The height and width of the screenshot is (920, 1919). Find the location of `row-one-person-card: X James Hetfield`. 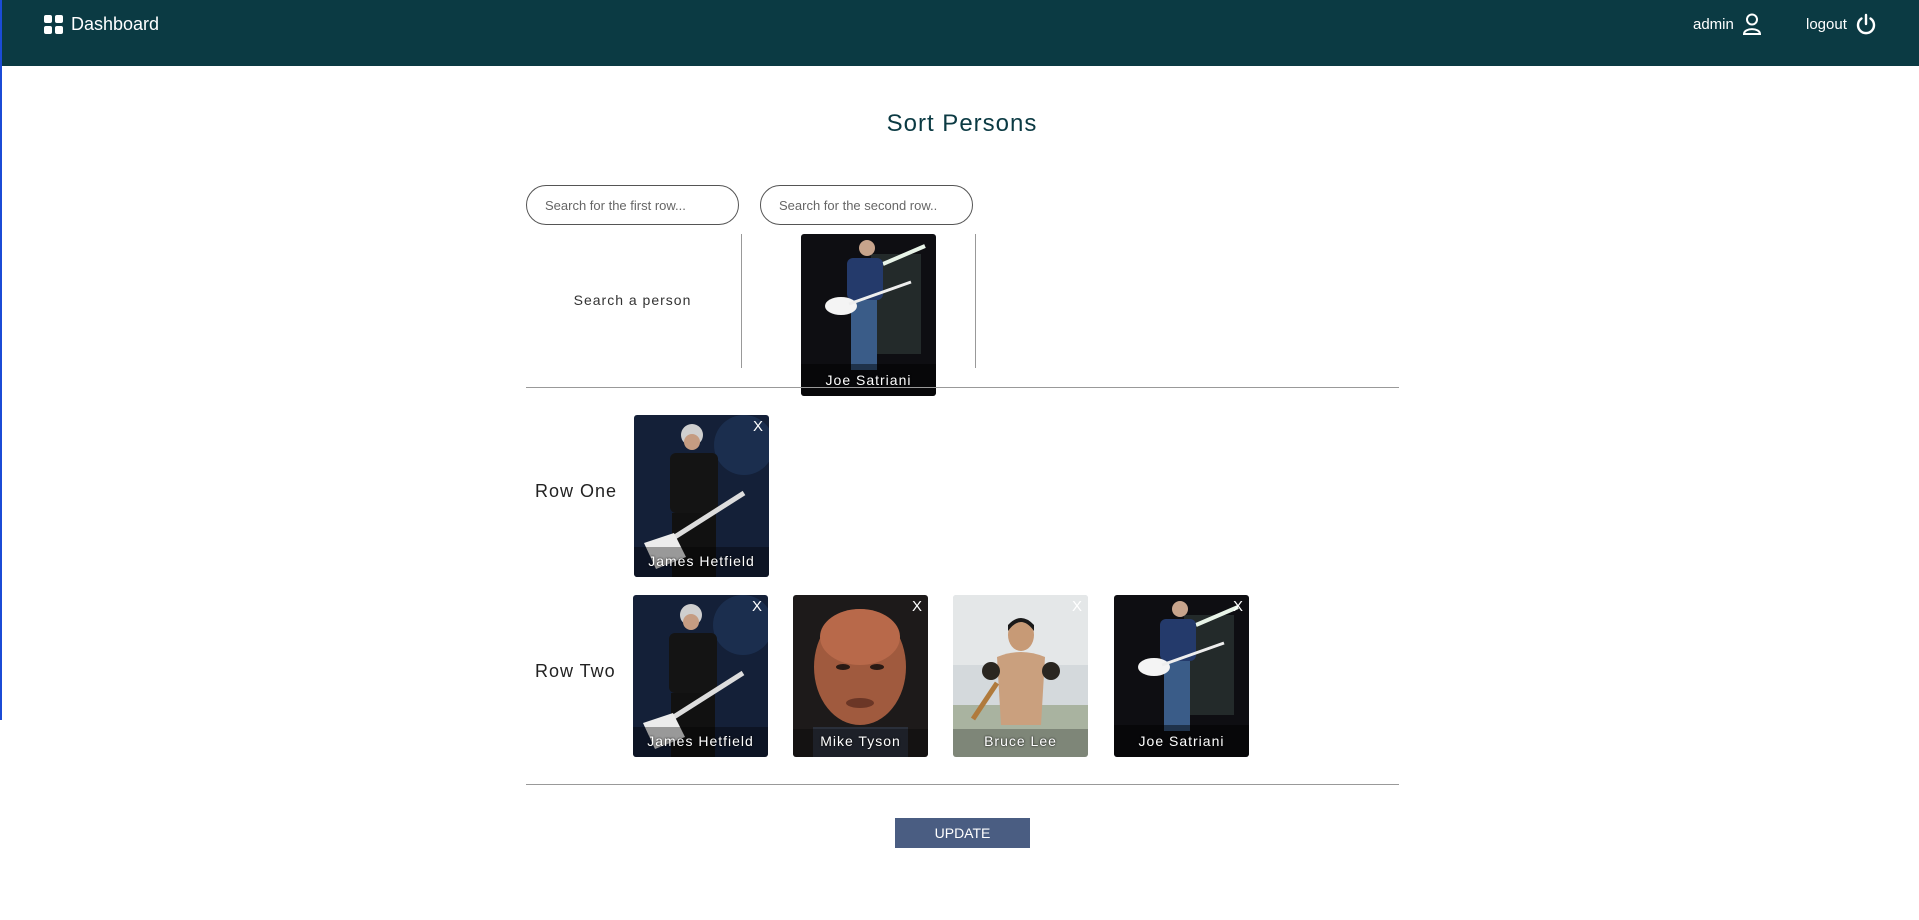

row-one-person-card: X James Hetfield is located at coordinates (701, 496).